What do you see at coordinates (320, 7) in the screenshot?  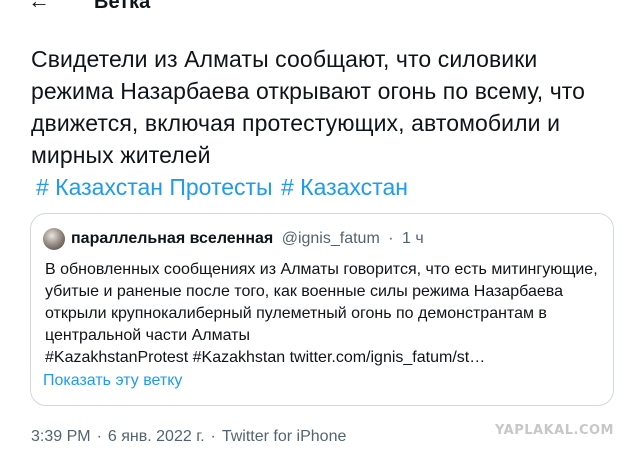 I see `thread-header: ← Ветка` at bounding box center [320, 7].